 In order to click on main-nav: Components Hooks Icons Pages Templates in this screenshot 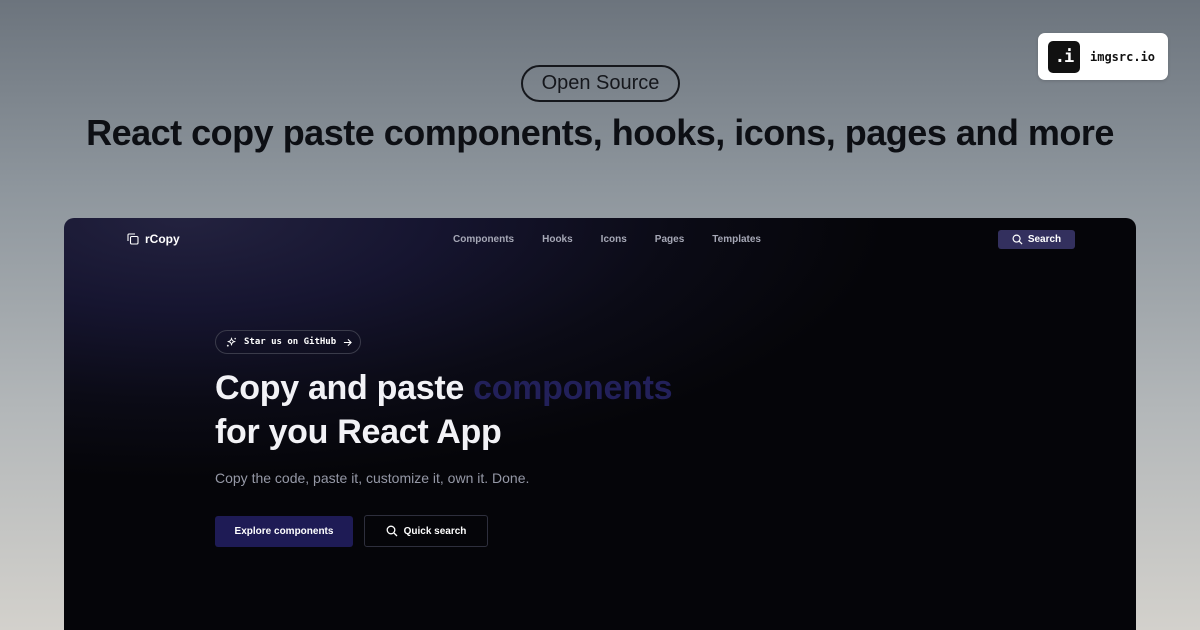, I will do `click(621, 239)`.